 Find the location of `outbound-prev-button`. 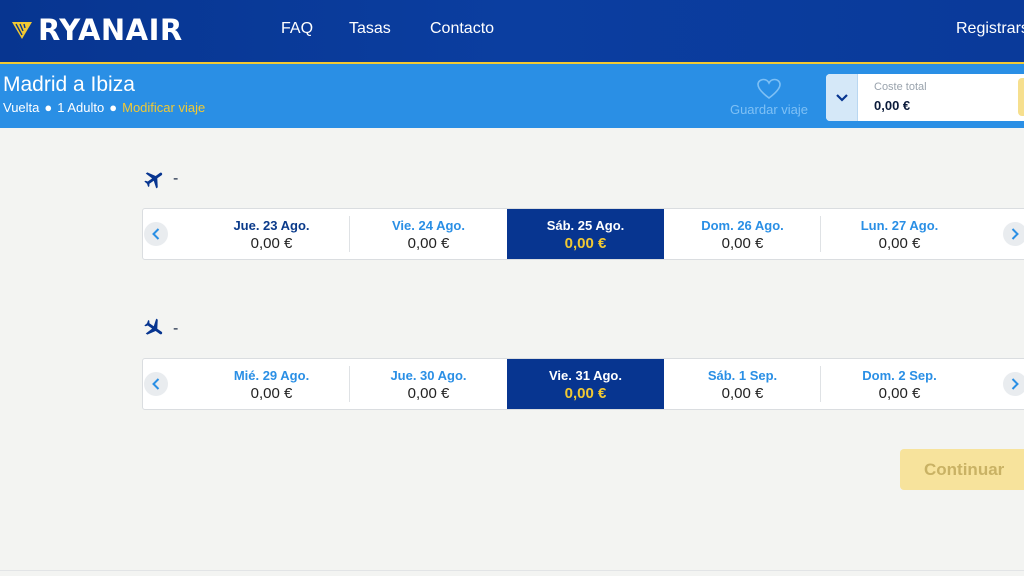

outbound-prev-button is located at coordinates (156, 234).